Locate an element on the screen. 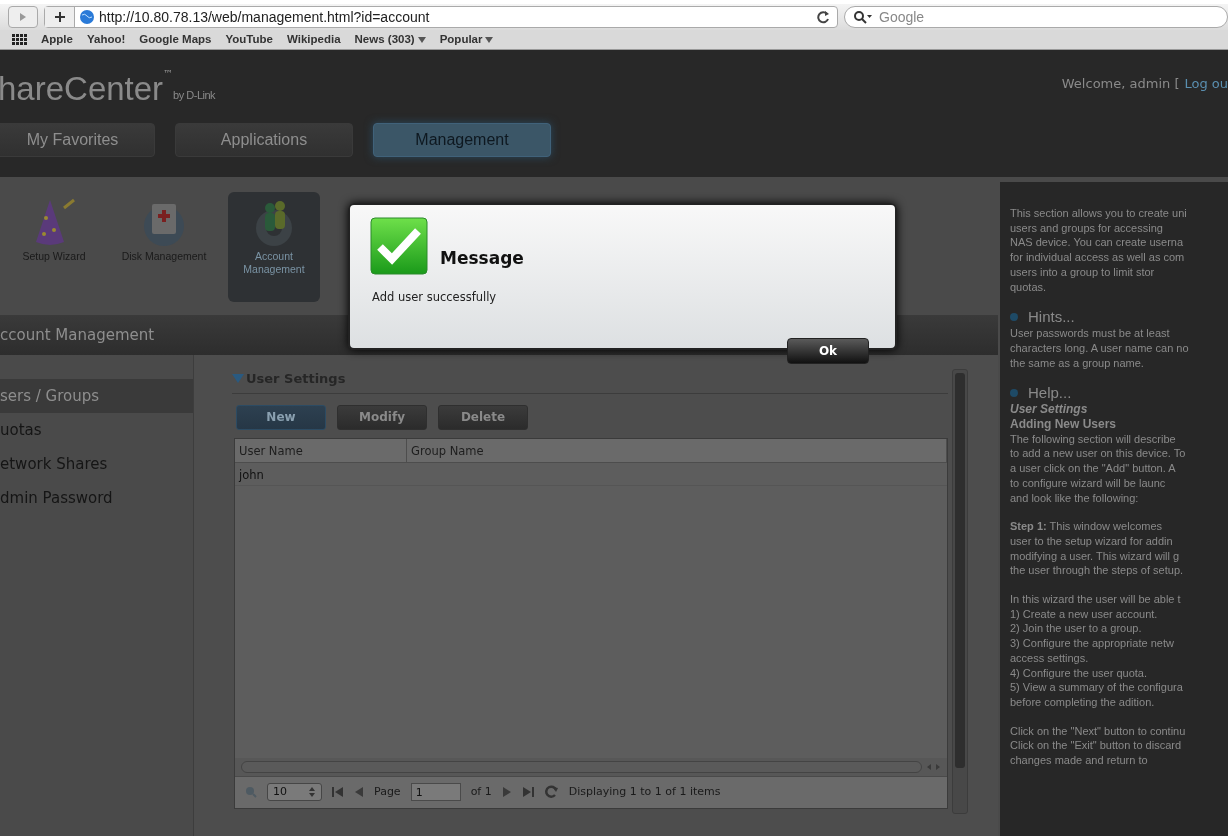 The height and width of the screenshot is (836, 1228). dialog-message: Add user successfully is located at coordinates (434, 297).